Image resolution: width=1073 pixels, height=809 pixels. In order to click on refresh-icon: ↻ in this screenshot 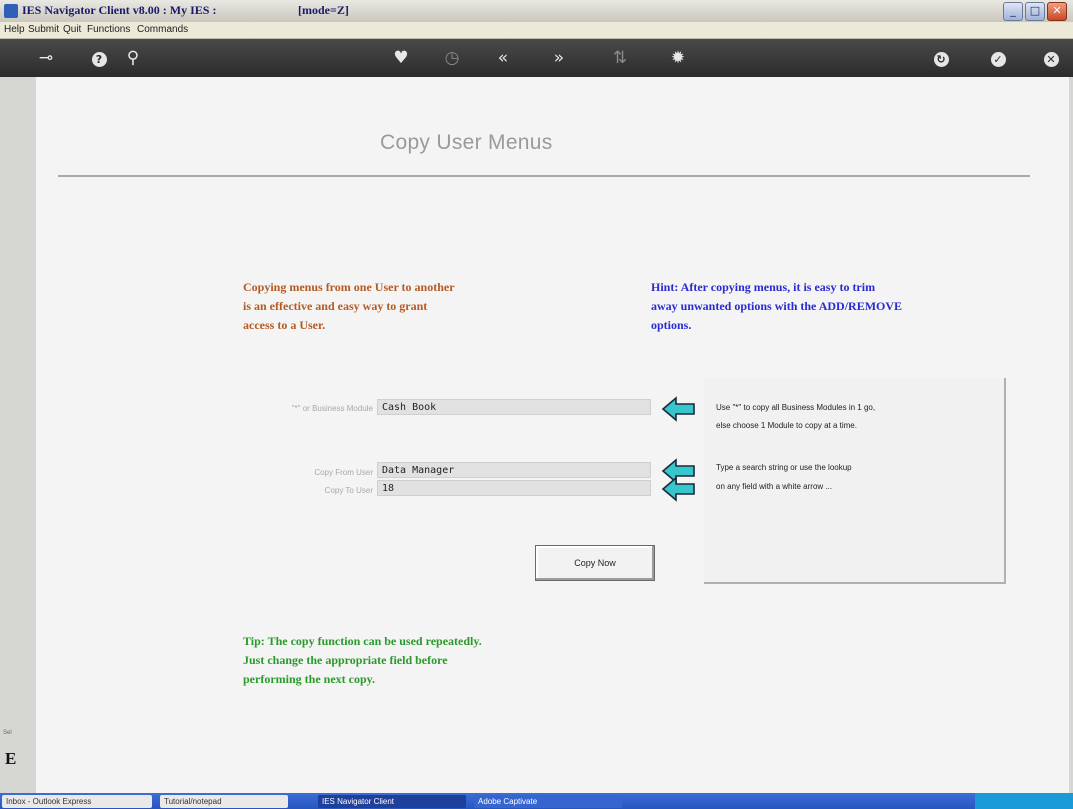, I will do `click(941, 58)`.